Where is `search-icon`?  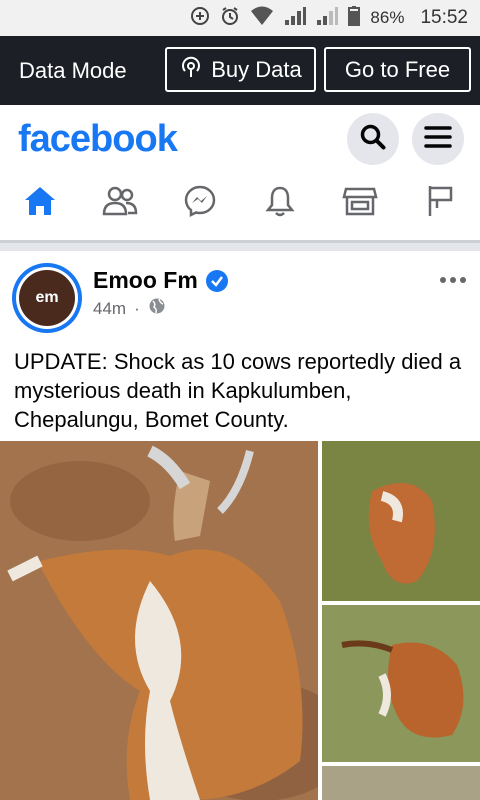 search-icon is located at coordinates (373, 139).